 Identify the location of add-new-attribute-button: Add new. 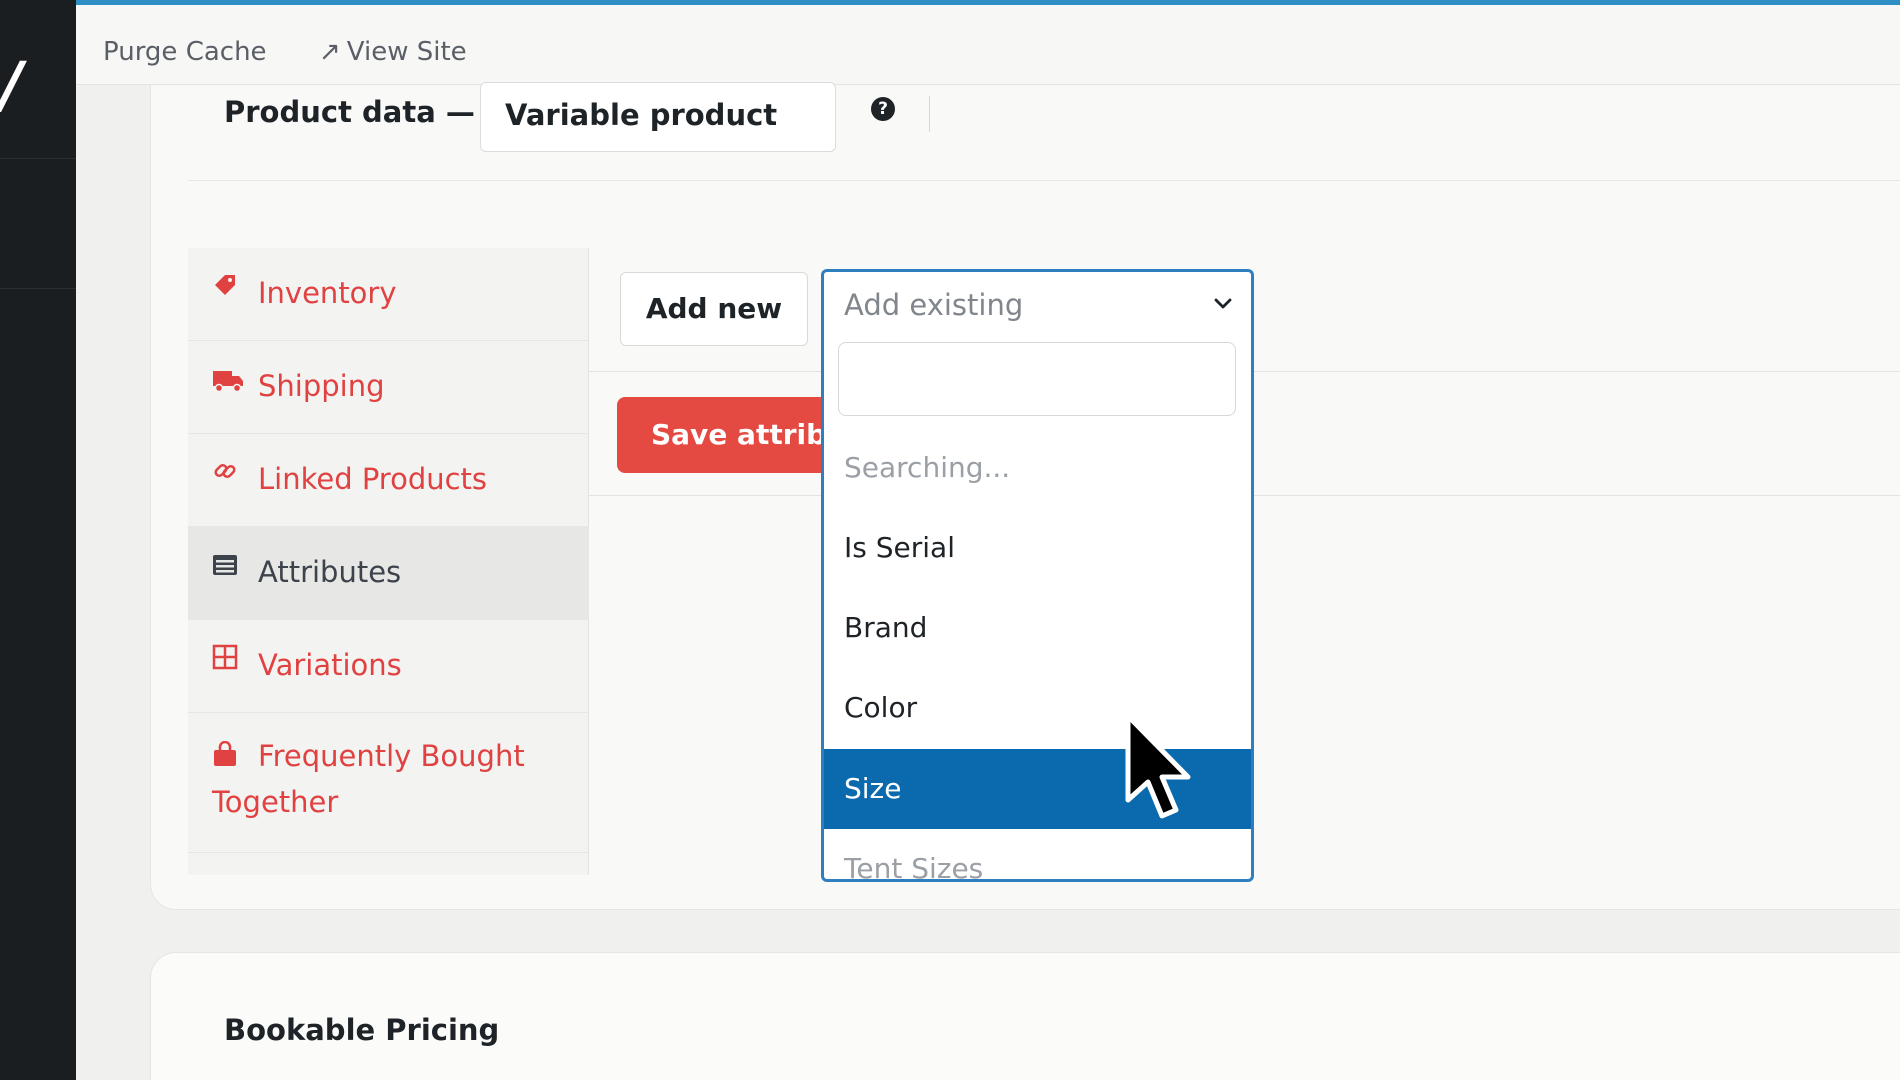
(714, 309).